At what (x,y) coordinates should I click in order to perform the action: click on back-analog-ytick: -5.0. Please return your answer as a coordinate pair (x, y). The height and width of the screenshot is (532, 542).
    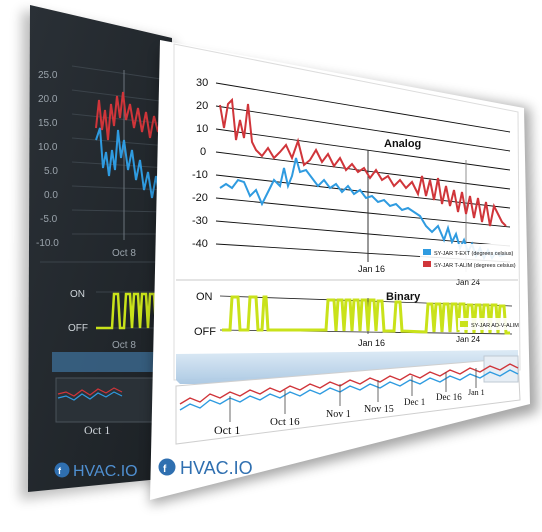
    Looking at the image, I should click on (49, 219).